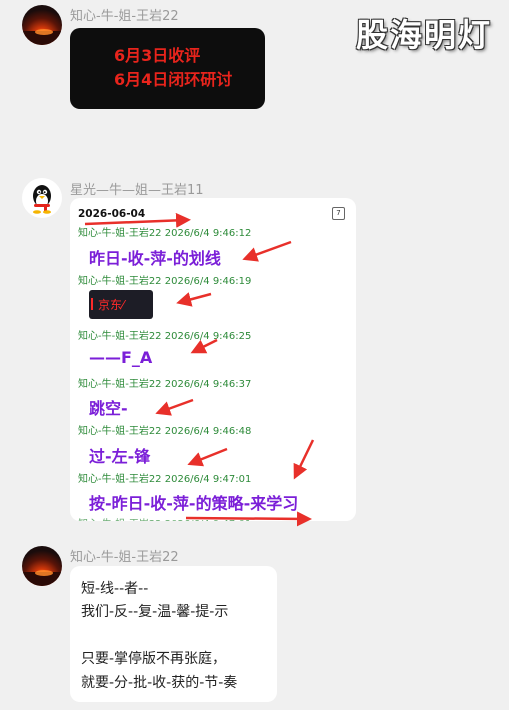 Image resolution: width=509 pixels, height=710 pixels. I want to click on penguin-avatar-icon, so click(42, 199).